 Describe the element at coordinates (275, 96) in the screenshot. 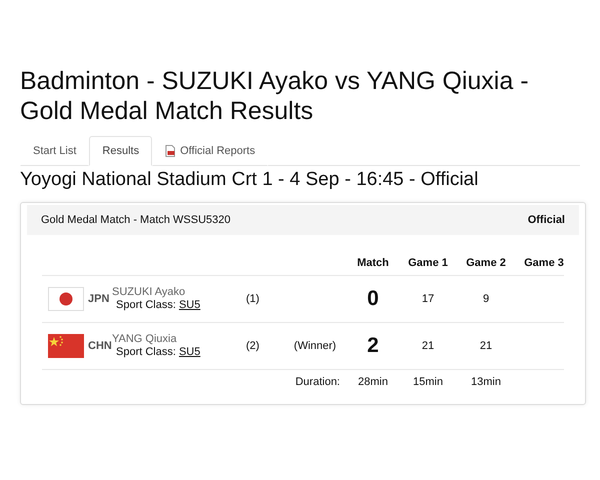

I see `page-title: Badminton - SUZUKI Ayako vs YANG Qiuxia - Gold Medal Match Results` at that location.